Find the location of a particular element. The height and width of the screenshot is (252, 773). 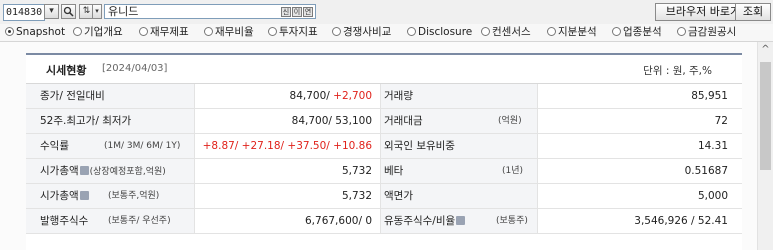

tab-label: 금감원공시 is located at coordinates (712, 32).